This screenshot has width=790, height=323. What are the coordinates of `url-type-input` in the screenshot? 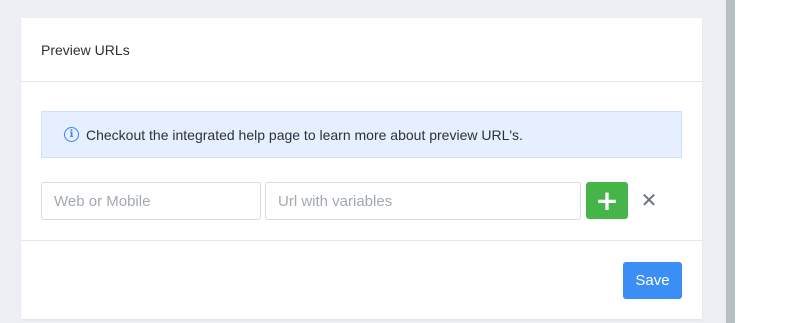 It's located at (151, 201).